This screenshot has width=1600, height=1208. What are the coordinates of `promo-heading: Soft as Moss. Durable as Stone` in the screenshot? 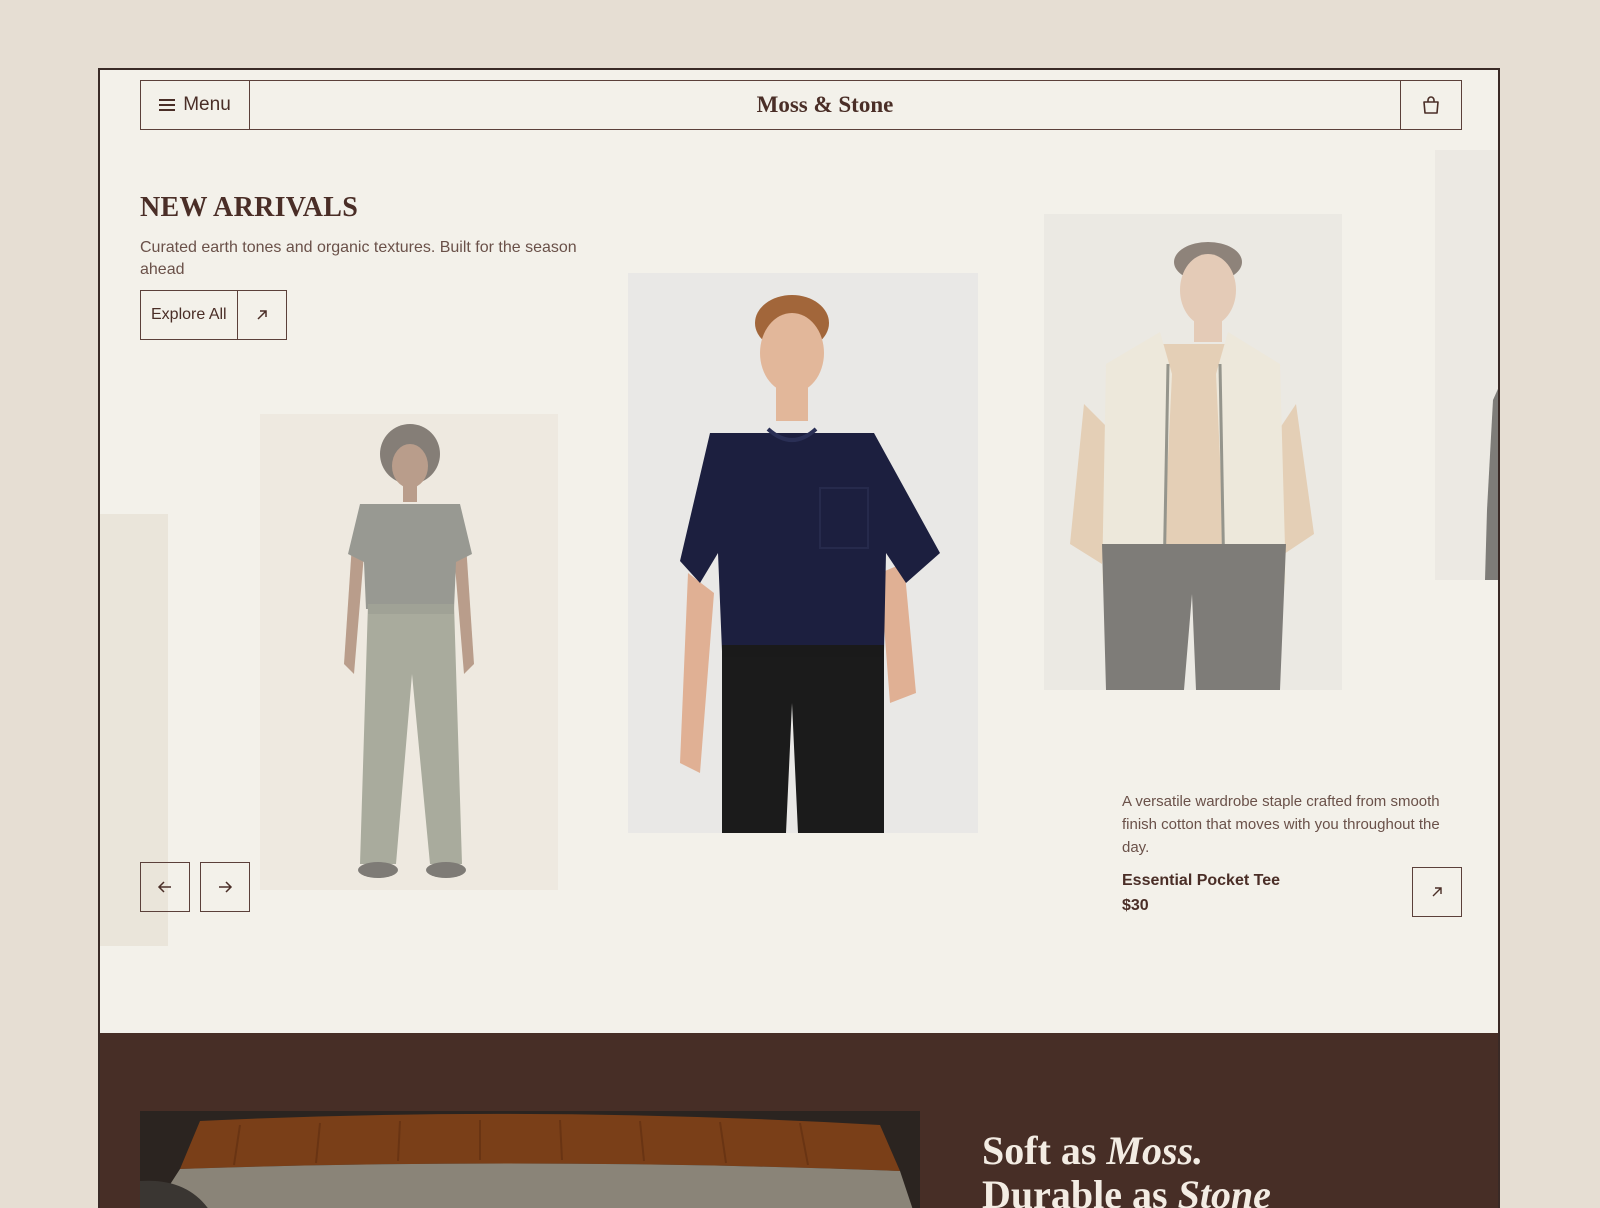 It's located at (1126, 1168).